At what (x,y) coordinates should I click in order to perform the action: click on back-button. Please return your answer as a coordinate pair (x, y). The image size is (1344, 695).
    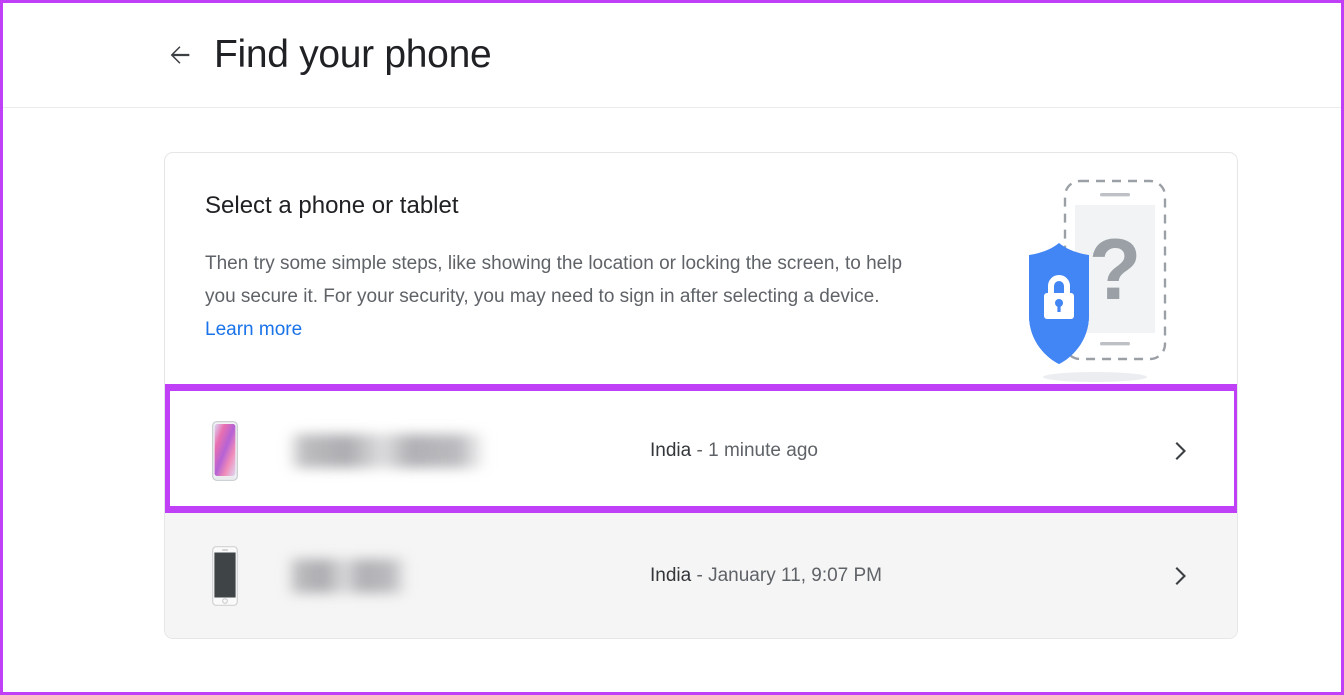
    Looking at the image, I should click on (180, 55).